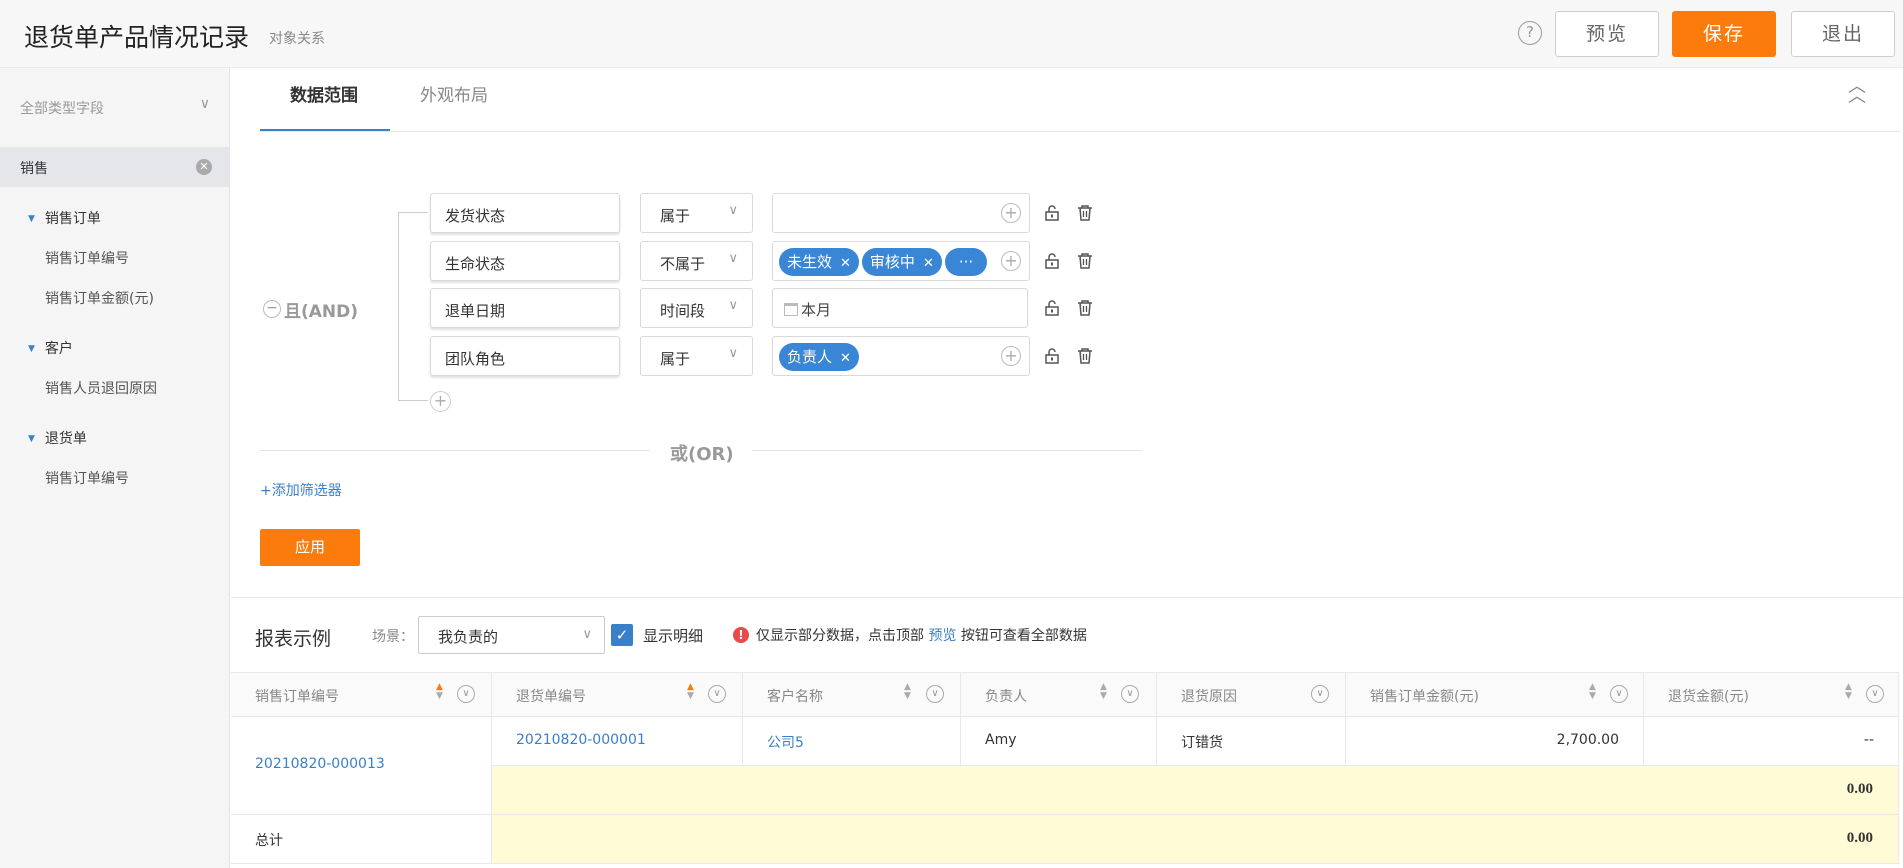 This screenshot has width=1903, height=868. What do you see at coordinates (62, 109) in the screenshot?
I see `field-type-label: 全部类型字段` at bounding box center [62, 109].